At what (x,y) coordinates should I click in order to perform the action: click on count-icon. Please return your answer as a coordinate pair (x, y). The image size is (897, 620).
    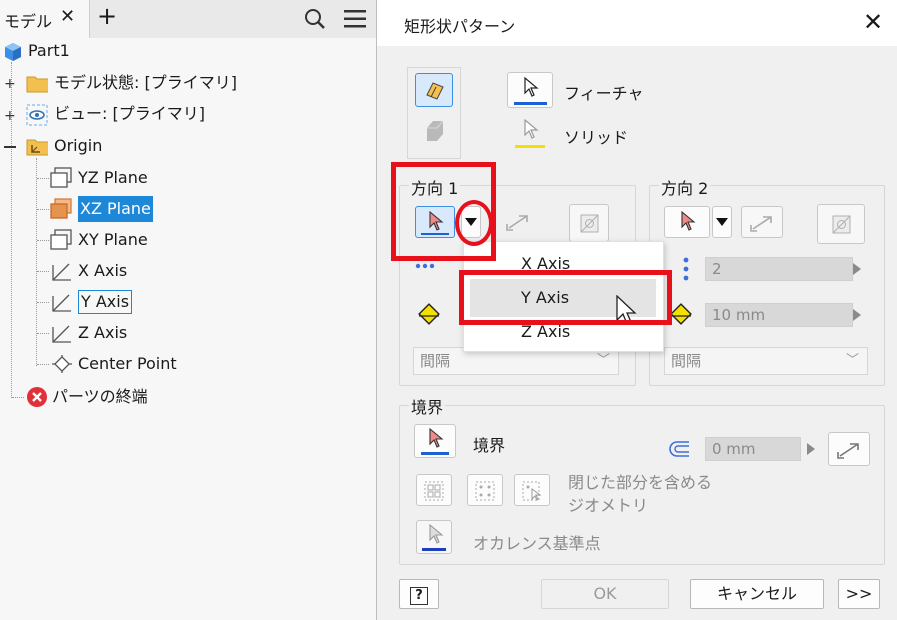
    Looking at the image, I should click on (686, 272).